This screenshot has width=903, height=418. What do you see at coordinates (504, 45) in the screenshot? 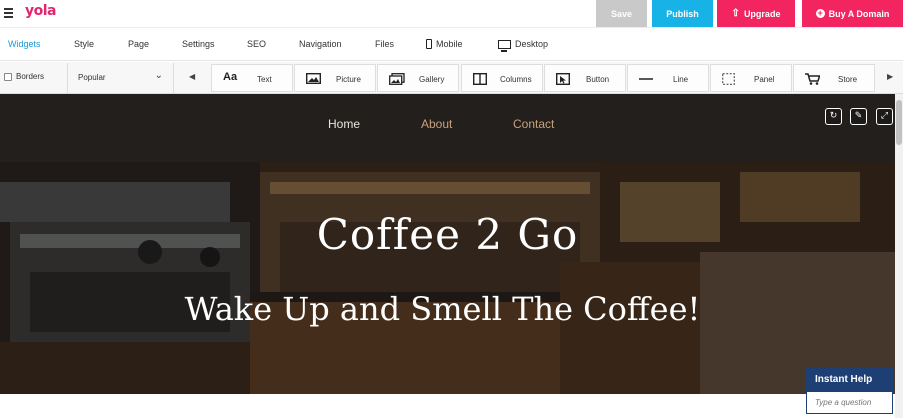
I see `desktop-icon` at bounding box center [504, 45].